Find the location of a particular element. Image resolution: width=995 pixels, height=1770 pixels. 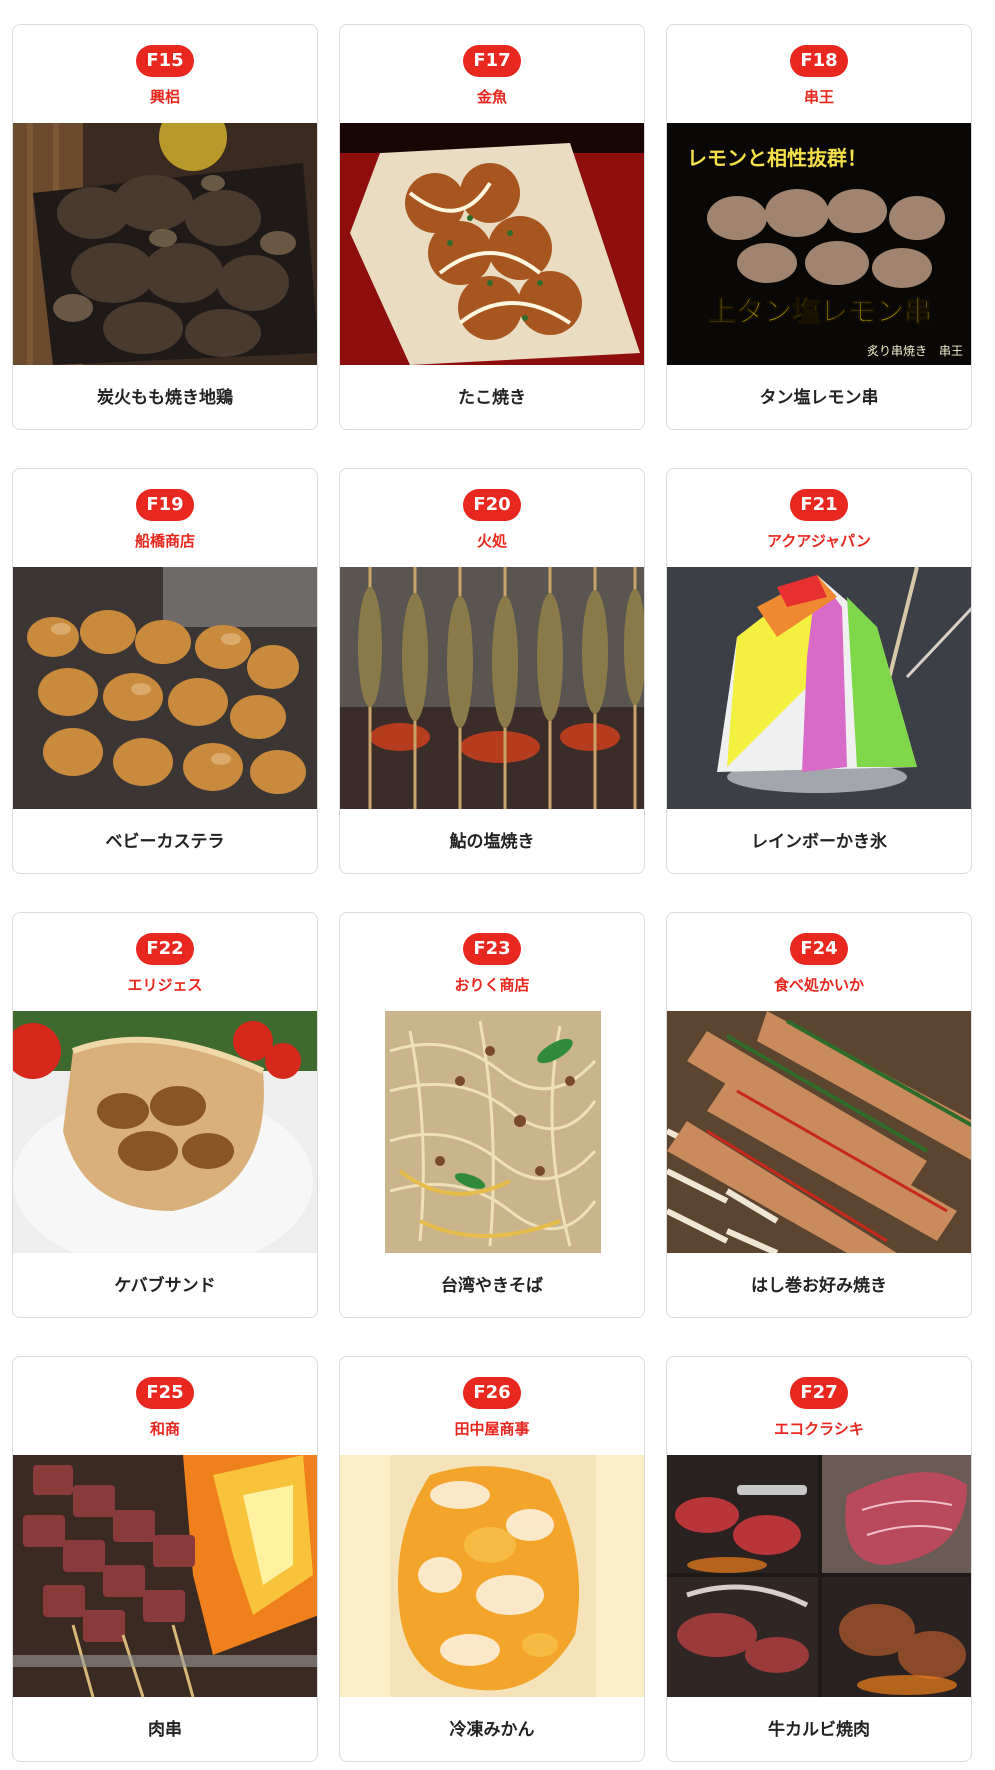

dish-name: たこ焼き is located at coordinates (492, 398).